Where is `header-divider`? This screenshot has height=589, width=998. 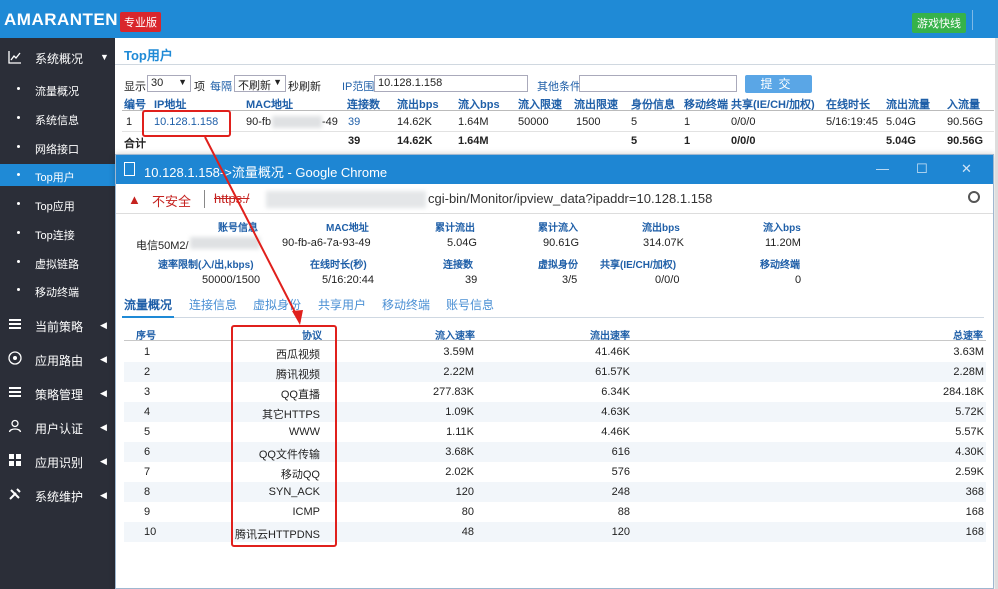
header-divider is located at coordinates (558, 110).